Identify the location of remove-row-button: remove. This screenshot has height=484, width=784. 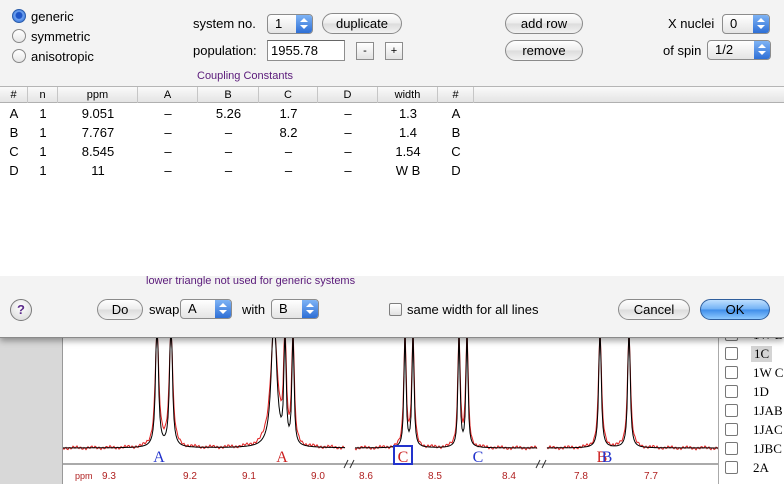
(544, 50).